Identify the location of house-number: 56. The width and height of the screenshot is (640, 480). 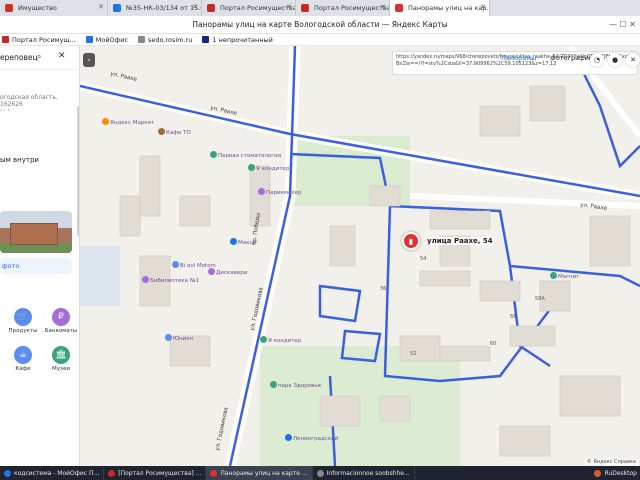
(513, 317).